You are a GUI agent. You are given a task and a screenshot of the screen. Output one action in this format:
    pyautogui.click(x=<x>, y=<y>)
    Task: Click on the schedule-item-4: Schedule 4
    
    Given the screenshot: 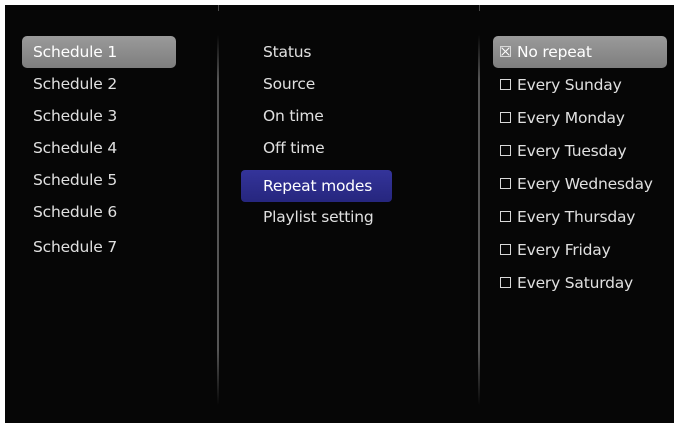 What is the action you would take?
    pyautogui.click(x=99, y=148)
    